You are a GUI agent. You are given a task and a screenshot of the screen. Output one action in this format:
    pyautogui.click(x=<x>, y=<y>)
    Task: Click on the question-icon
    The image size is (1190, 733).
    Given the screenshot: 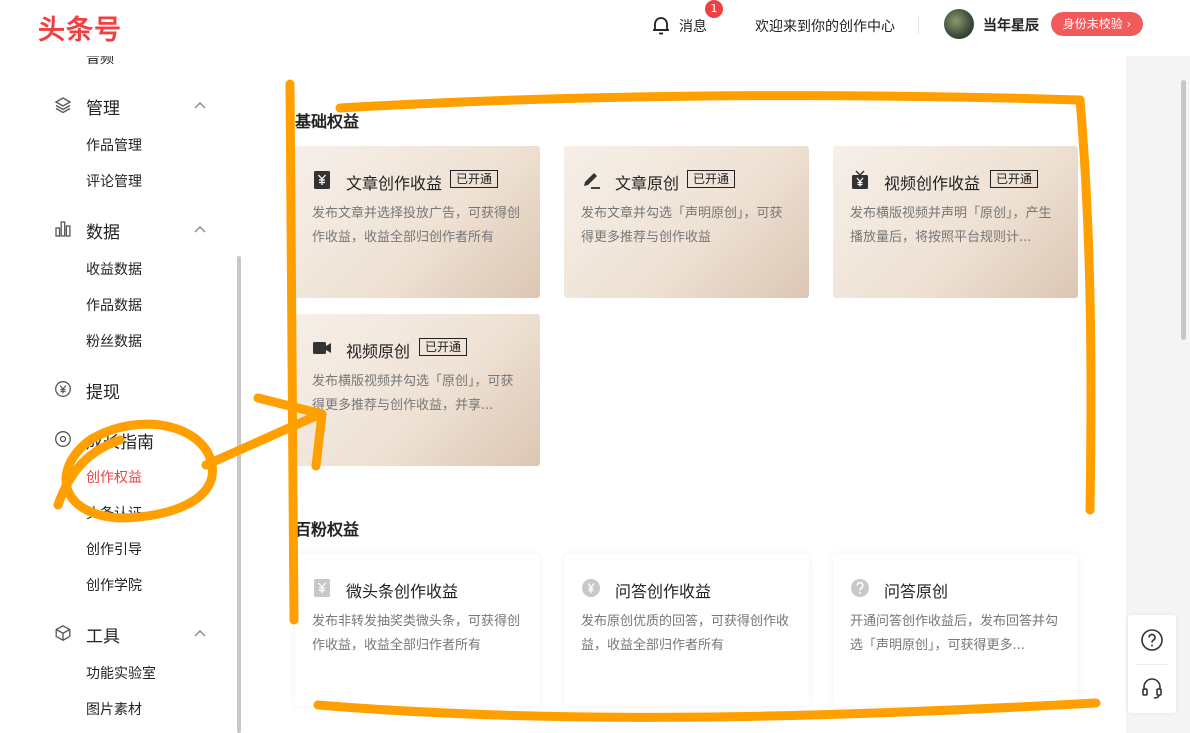 What is the action you would take?
    pyautogui.click(x=1152, y=640)
    